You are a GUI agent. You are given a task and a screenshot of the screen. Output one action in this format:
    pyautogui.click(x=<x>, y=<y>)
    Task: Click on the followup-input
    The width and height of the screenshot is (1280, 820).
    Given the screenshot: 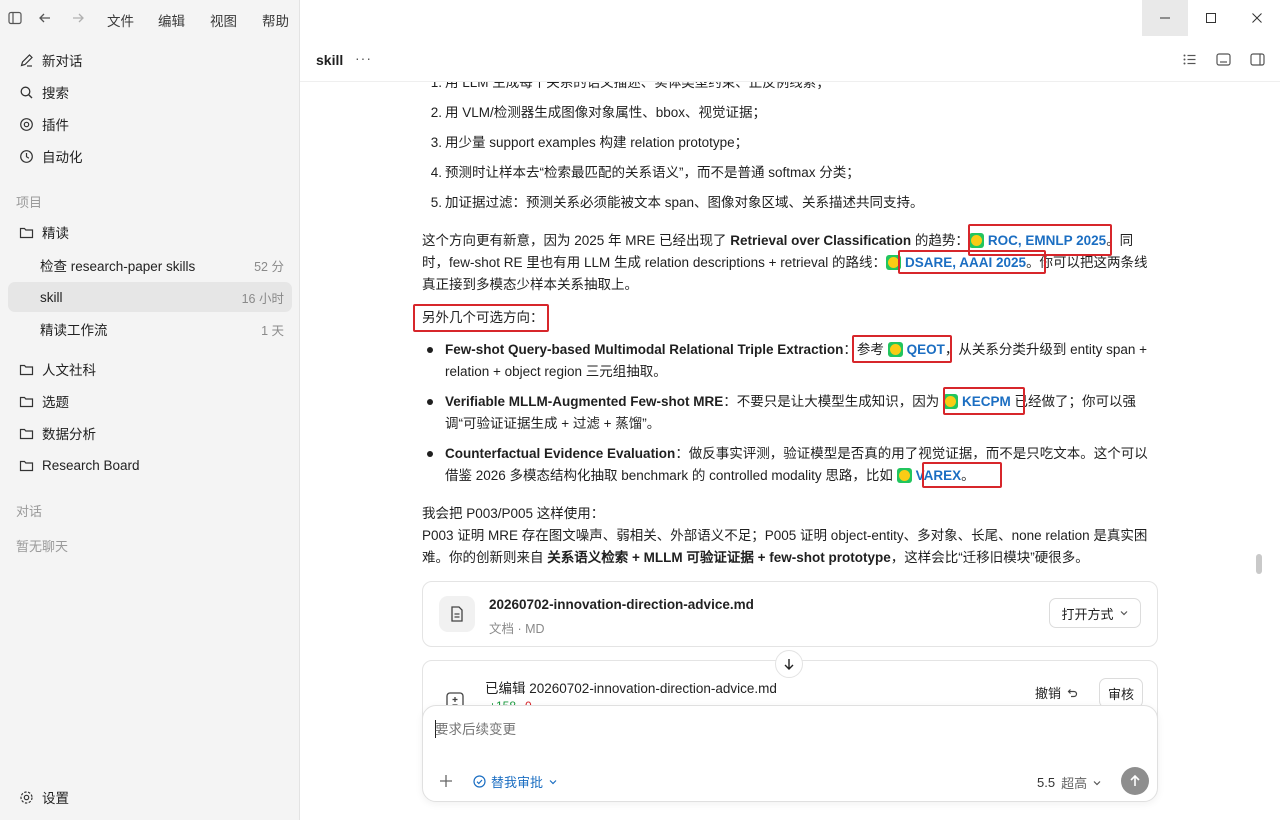 What is the action you would take?
    pyautogui.click(x=785, y=729)
    